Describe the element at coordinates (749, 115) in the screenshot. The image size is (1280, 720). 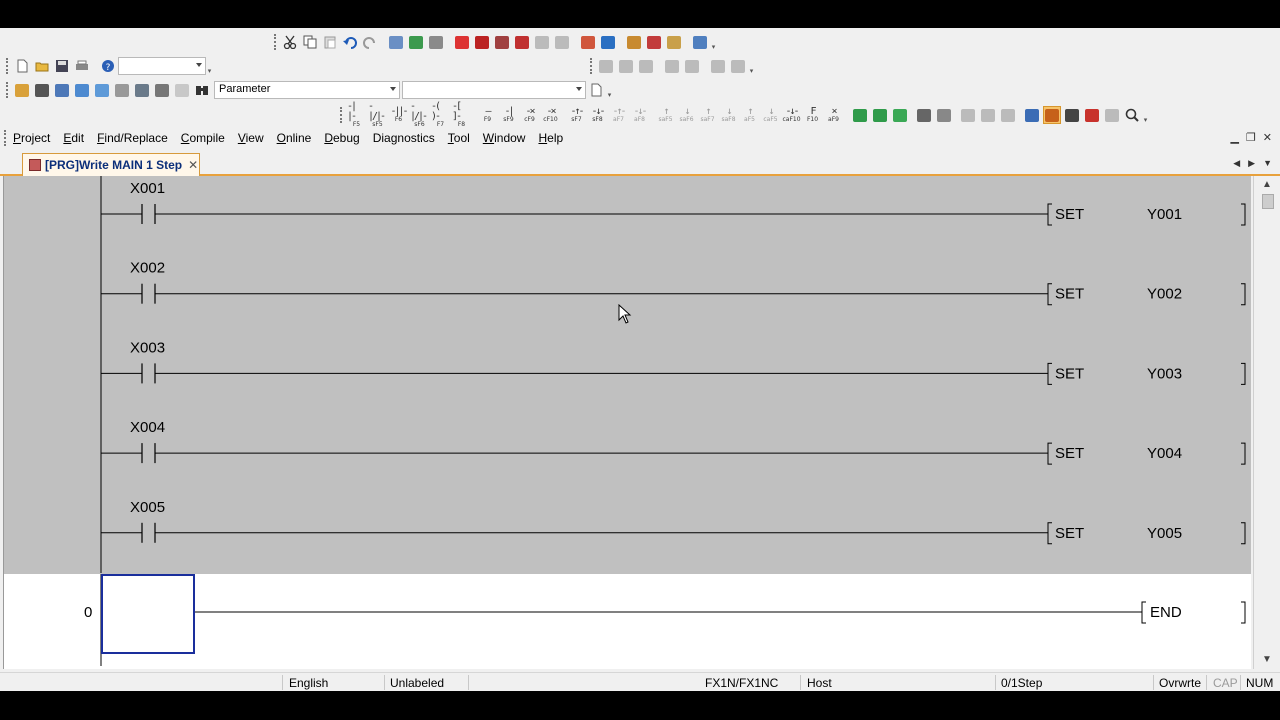
I see `ladder-symbol-af5-button: ↑ aF5` at that location.